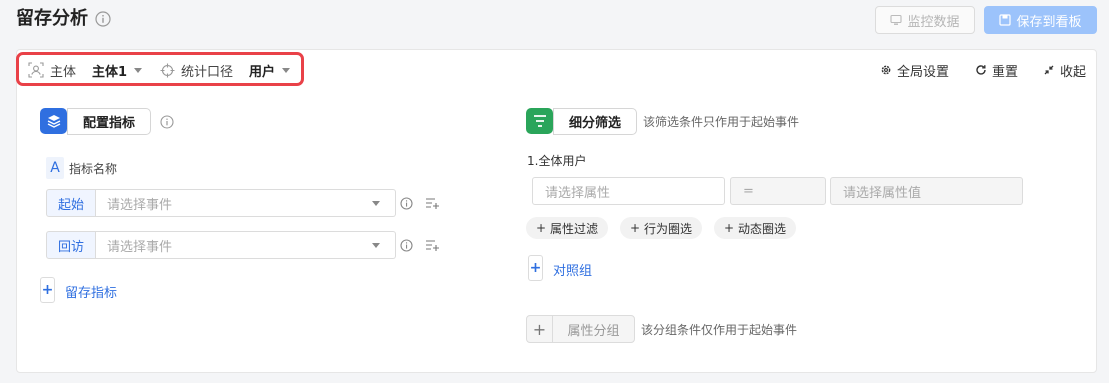  I want to click on return-event-select: 请选择事件, so click(246, 245).